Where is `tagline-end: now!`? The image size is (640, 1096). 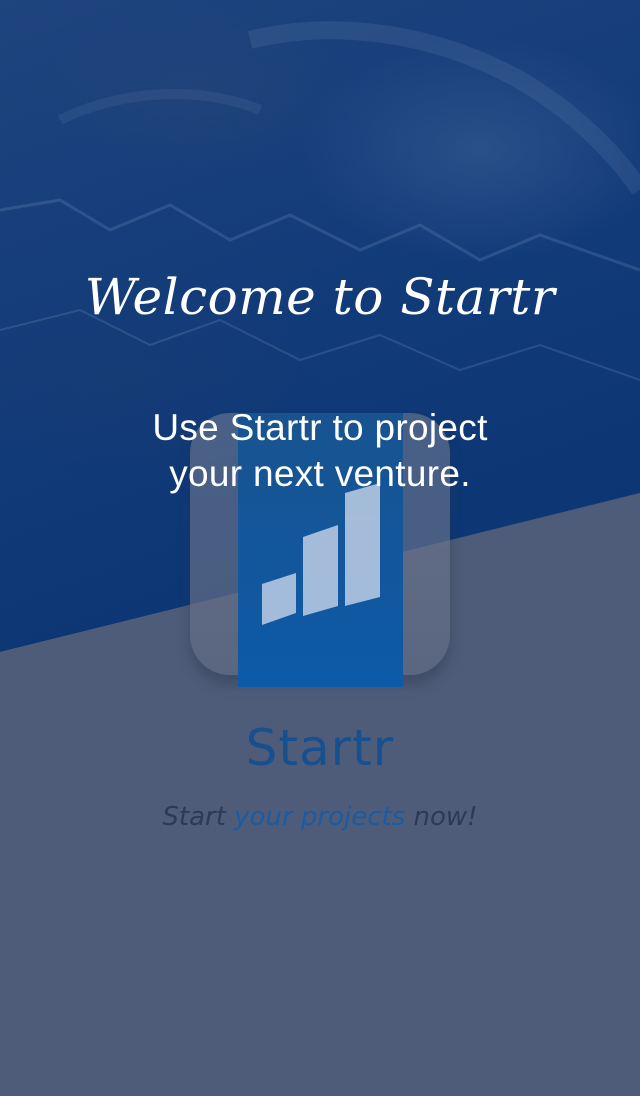
tagline-end: now! is located at coordinates (445, 817).